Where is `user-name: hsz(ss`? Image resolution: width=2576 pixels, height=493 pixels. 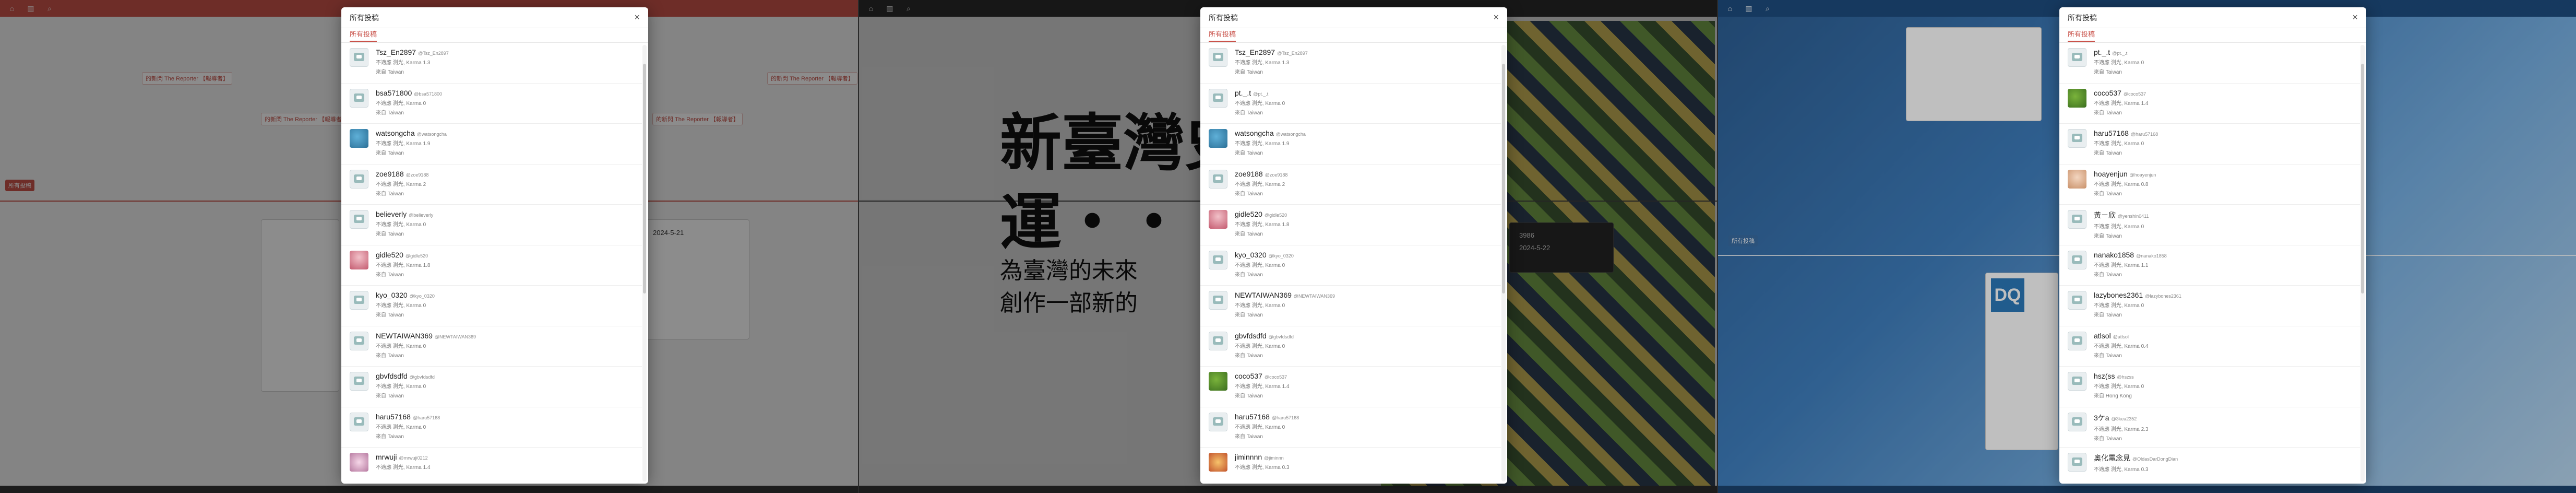
user-name: hsz(ss is located at coordinates (2104, 376).